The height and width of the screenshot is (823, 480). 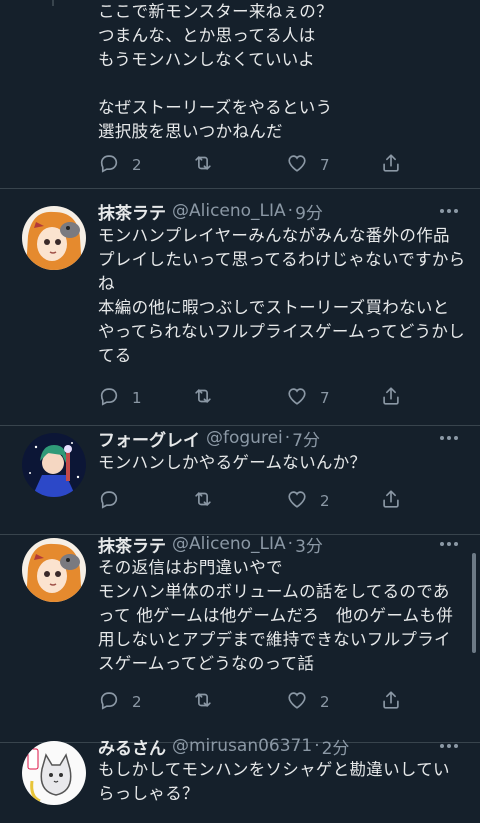 I want to click on timestamp: 3分, so click(x=309, y=544).